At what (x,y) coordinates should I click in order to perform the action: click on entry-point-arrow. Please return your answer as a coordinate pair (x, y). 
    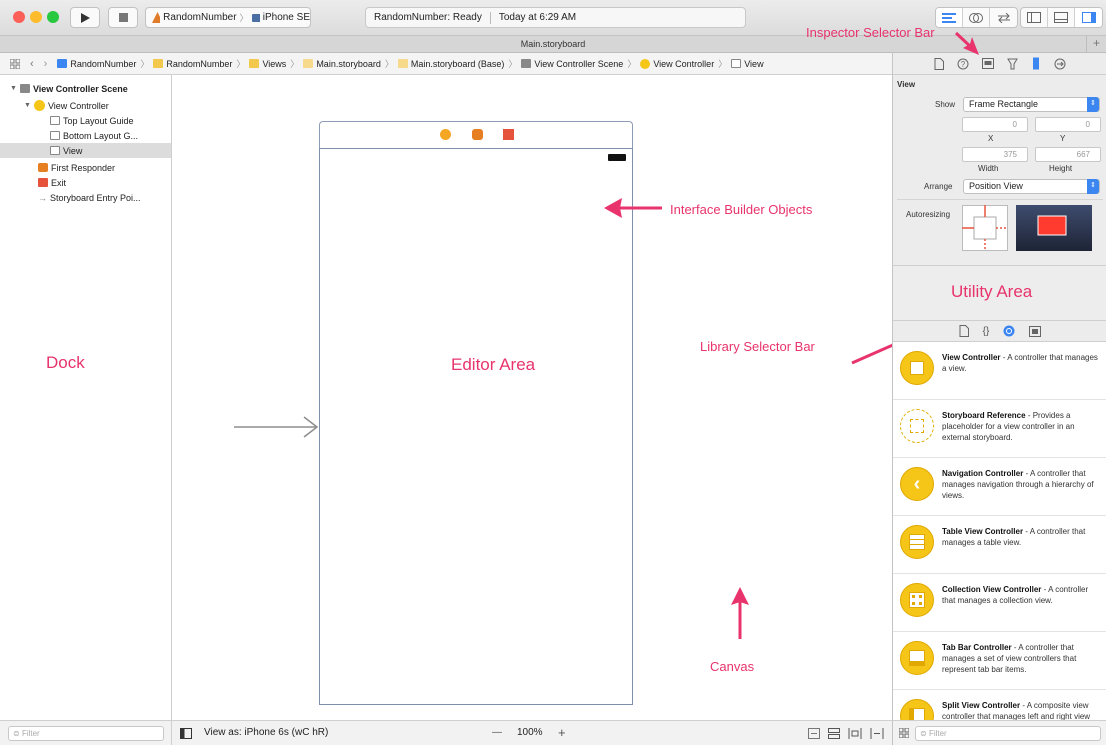
    Looking at the image, I should click on (277, 427).